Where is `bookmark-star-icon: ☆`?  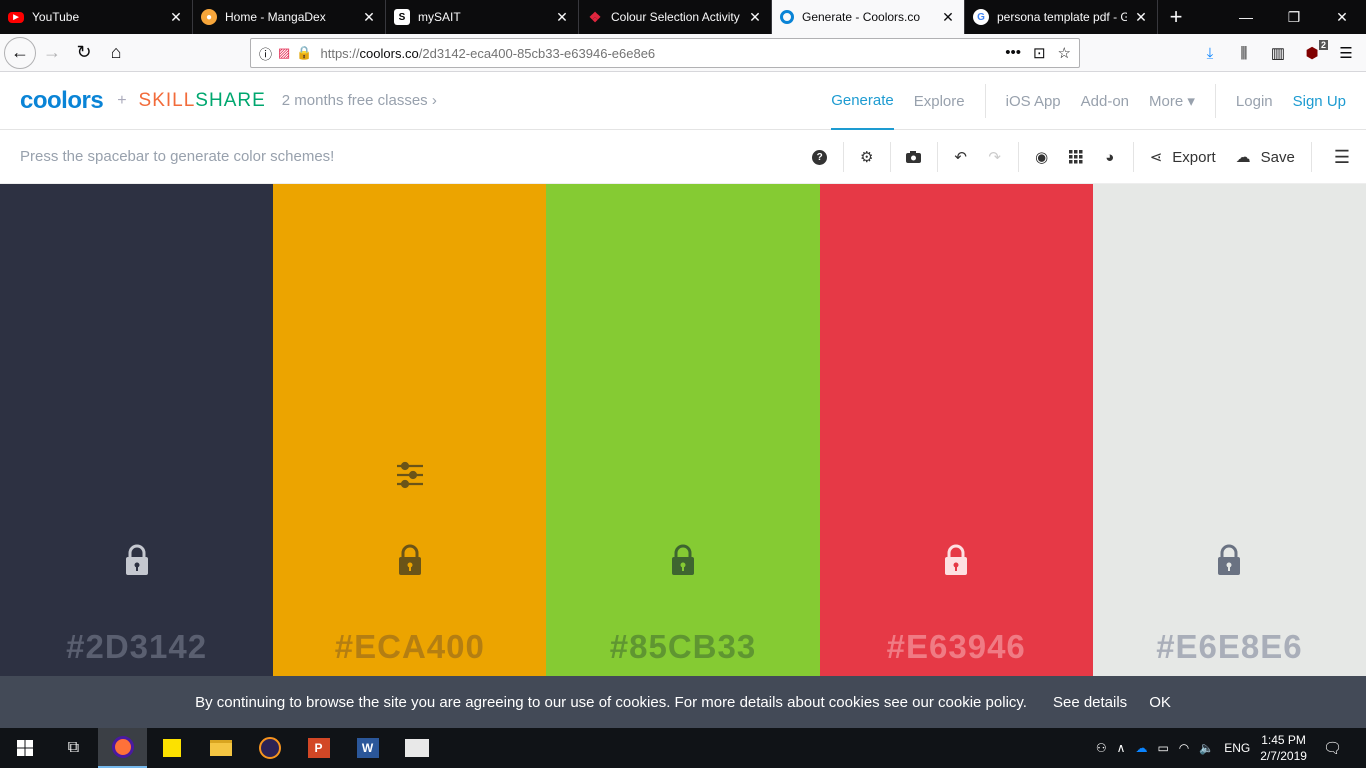 bookmark-star-icon: ☆ is located at coordinates (1064, 53).